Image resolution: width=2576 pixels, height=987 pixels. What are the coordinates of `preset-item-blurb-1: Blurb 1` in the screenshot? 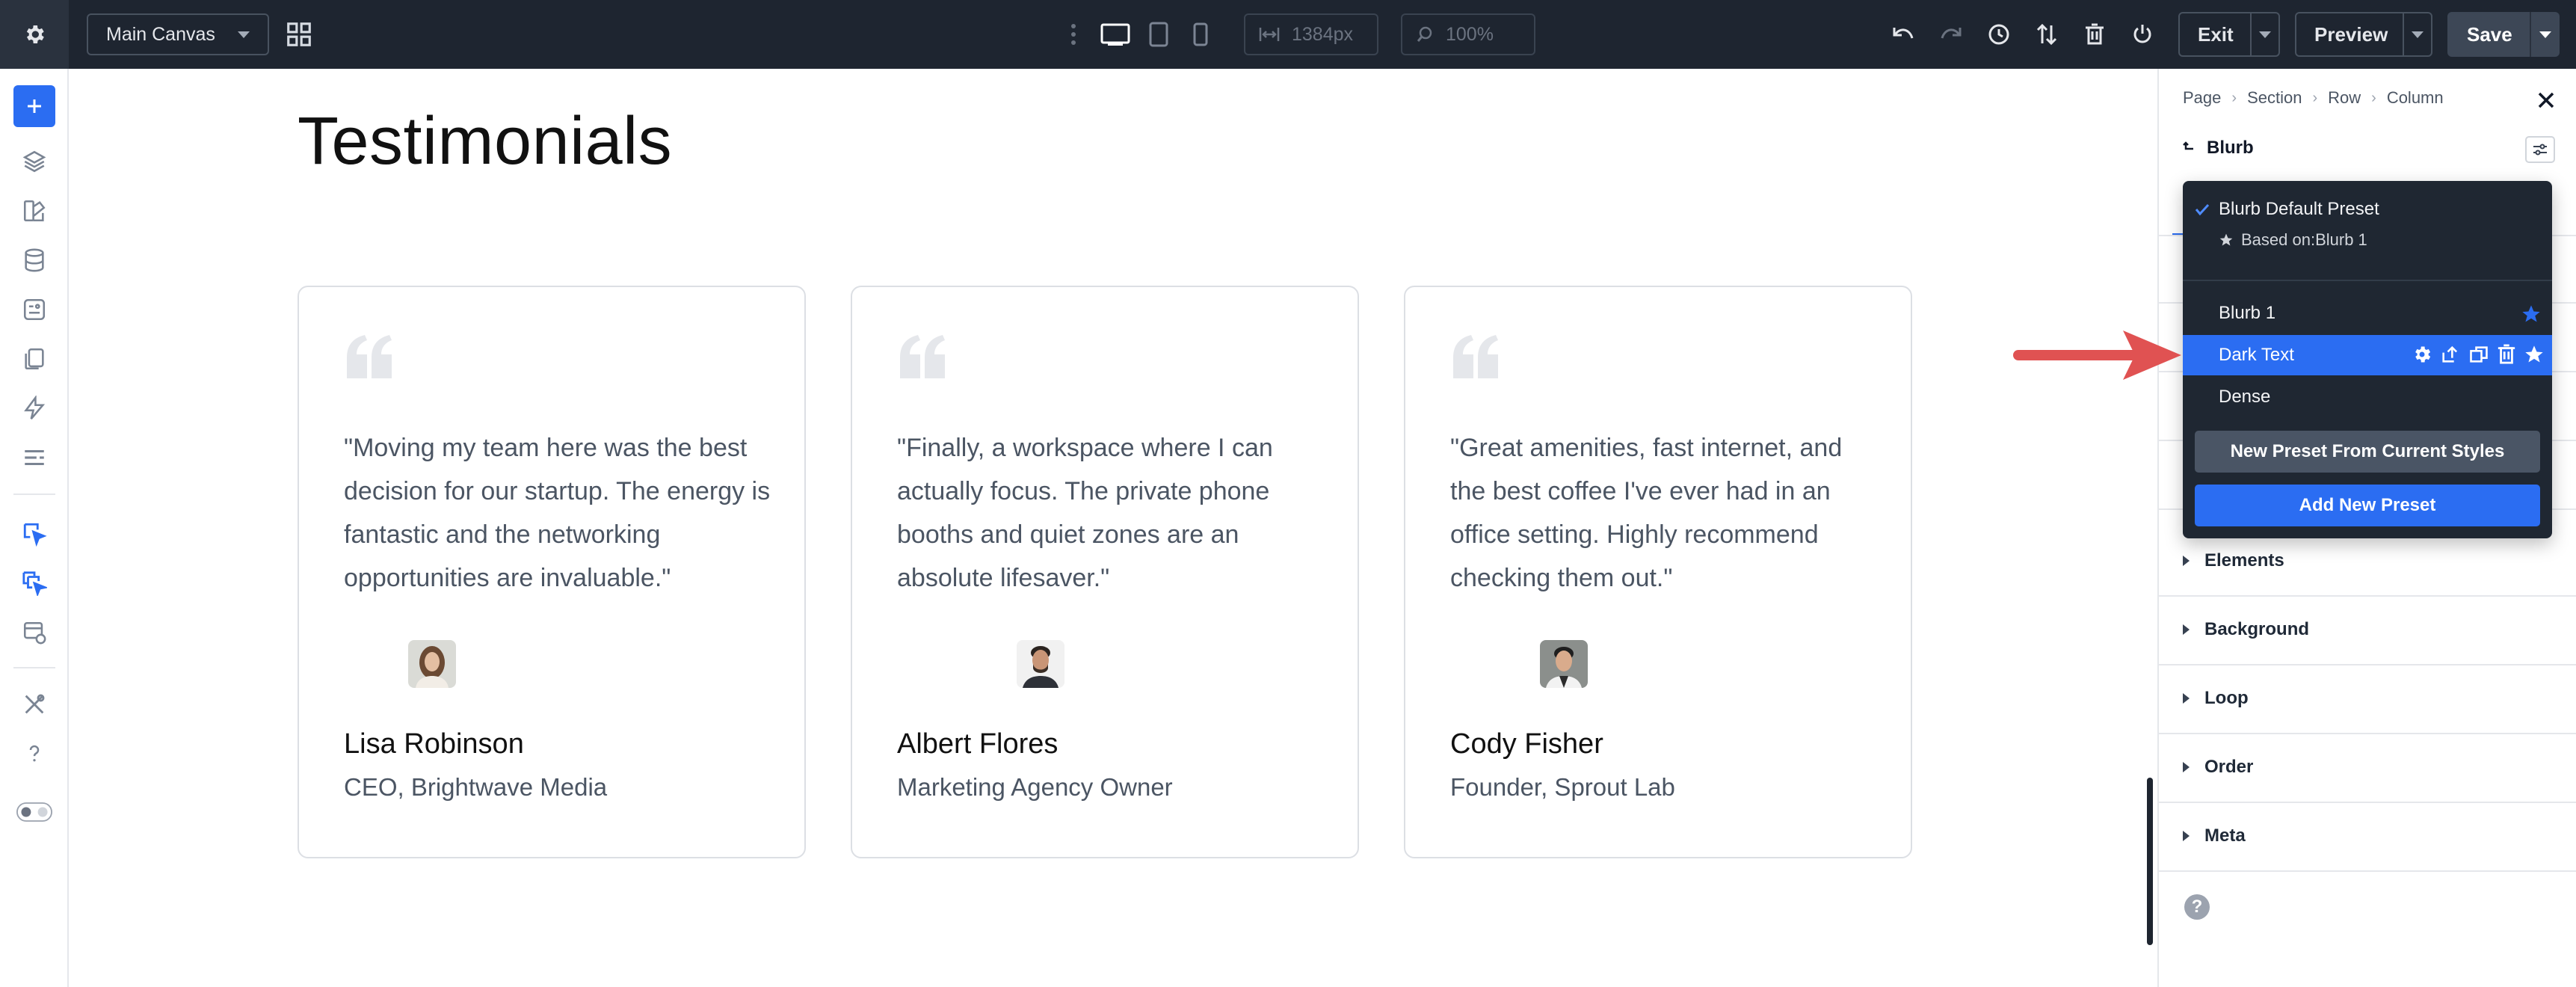 It's located at (2367, 313).